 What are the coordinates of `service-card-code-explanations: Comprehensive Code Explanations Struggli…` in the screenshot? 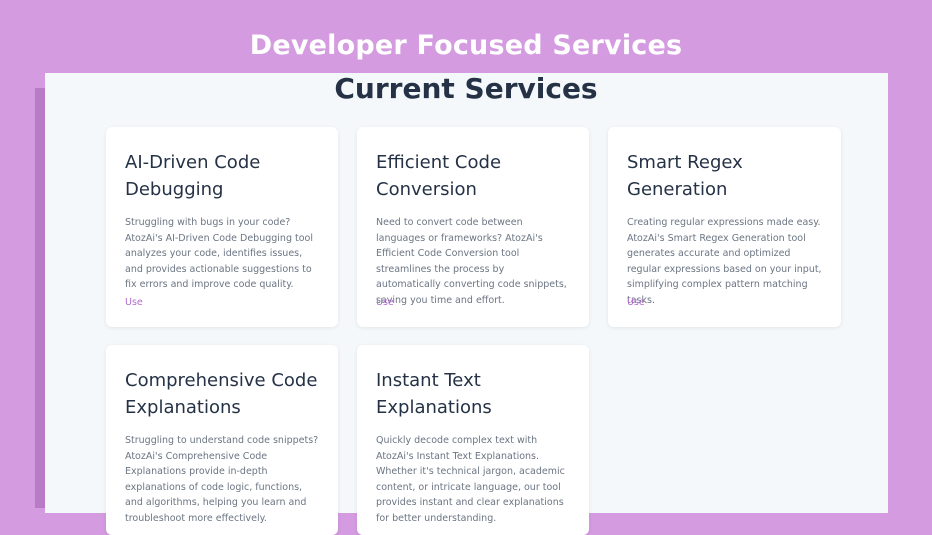 It's located at (222, 440).